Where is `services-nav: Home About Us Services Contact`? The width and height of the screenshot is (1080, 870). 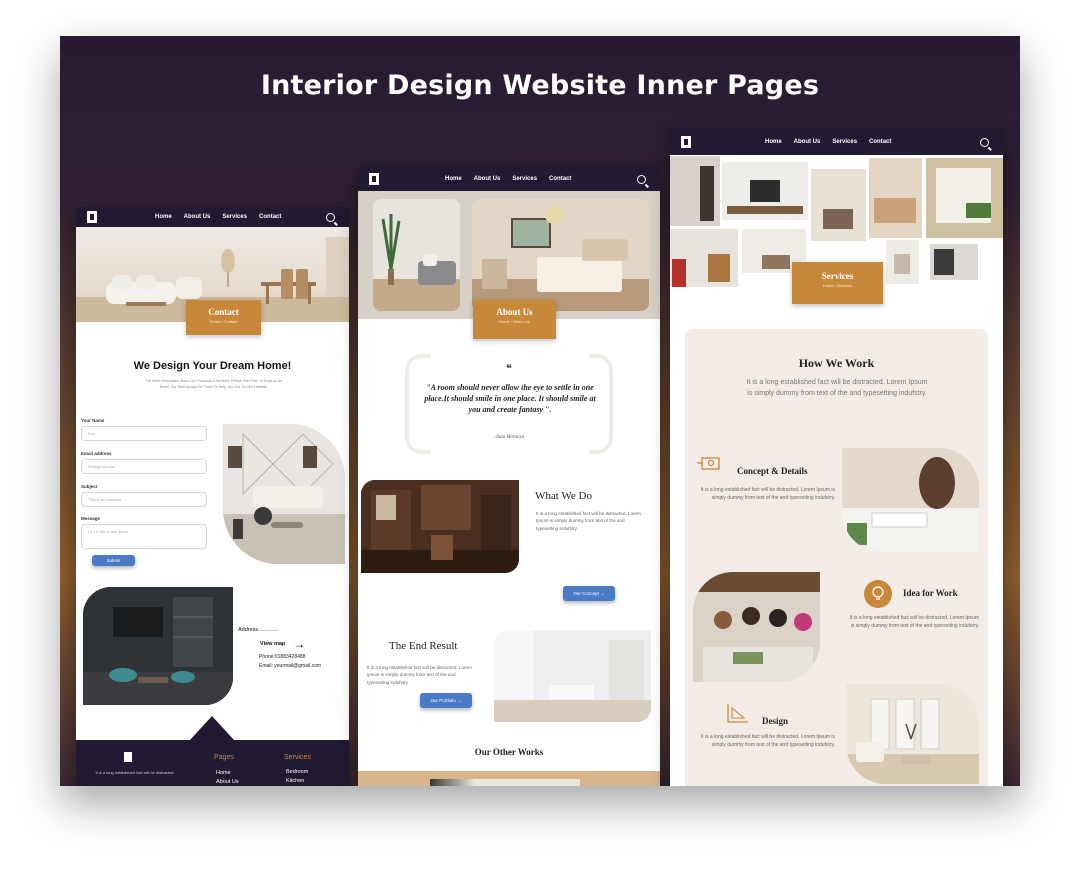 services-nav: Home About Us Services Contact is located at coordinates (836, 142).